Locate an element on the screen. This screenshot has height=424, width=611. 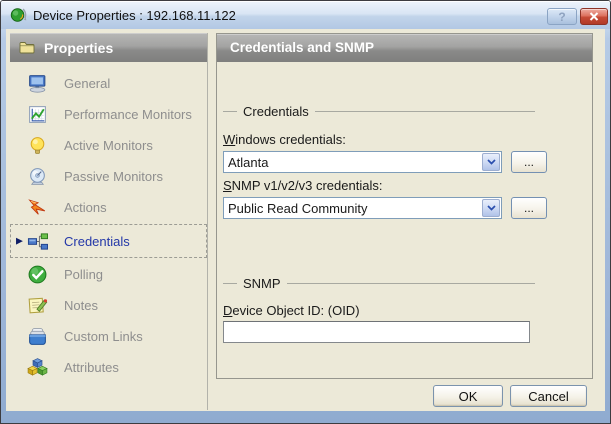
sidebar-item-passive-monitors: Passive Monitors is located at coordinates (108, 176).